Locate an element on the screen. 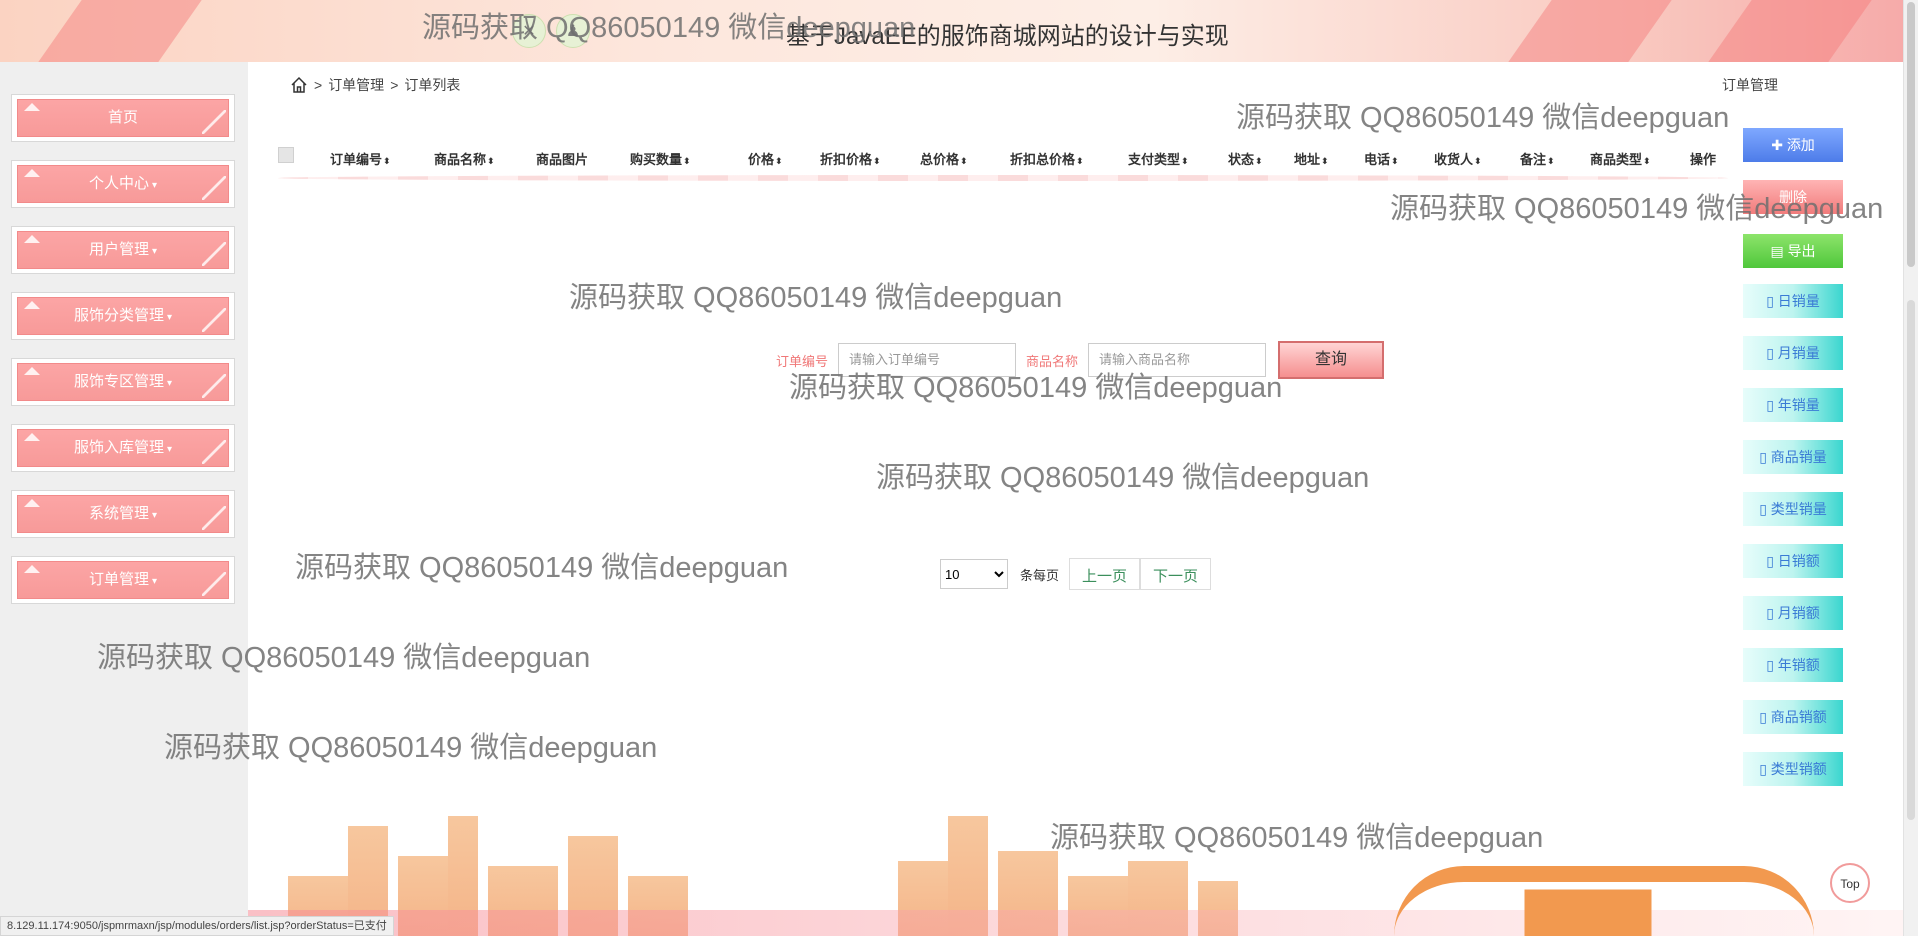  export-icon: ▤ is located at coordinates (1777, 251).